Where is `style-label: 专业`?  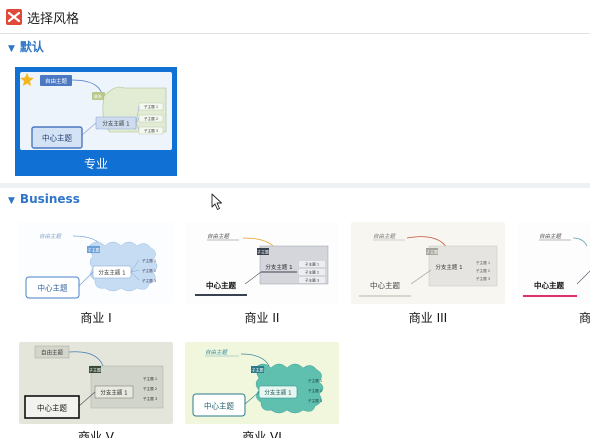 style-label: 专业 is located at coordinates (95, 164).